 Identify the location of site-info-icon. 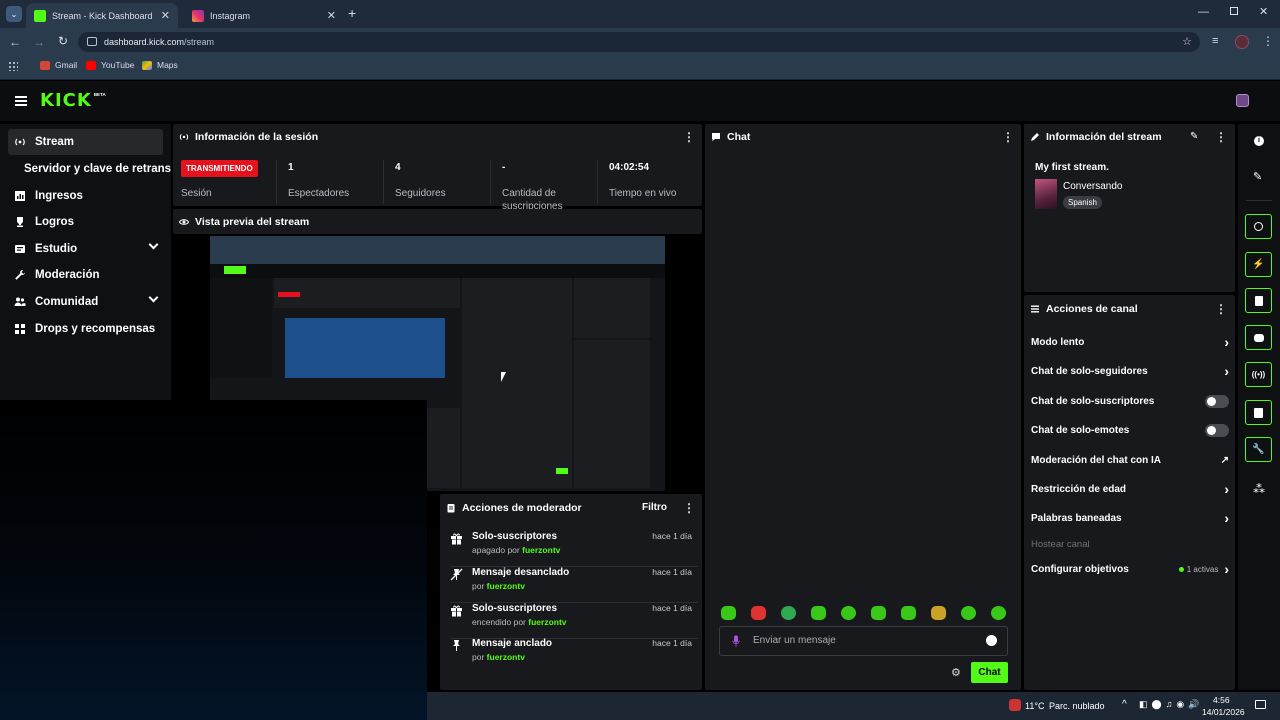
(92, 41).